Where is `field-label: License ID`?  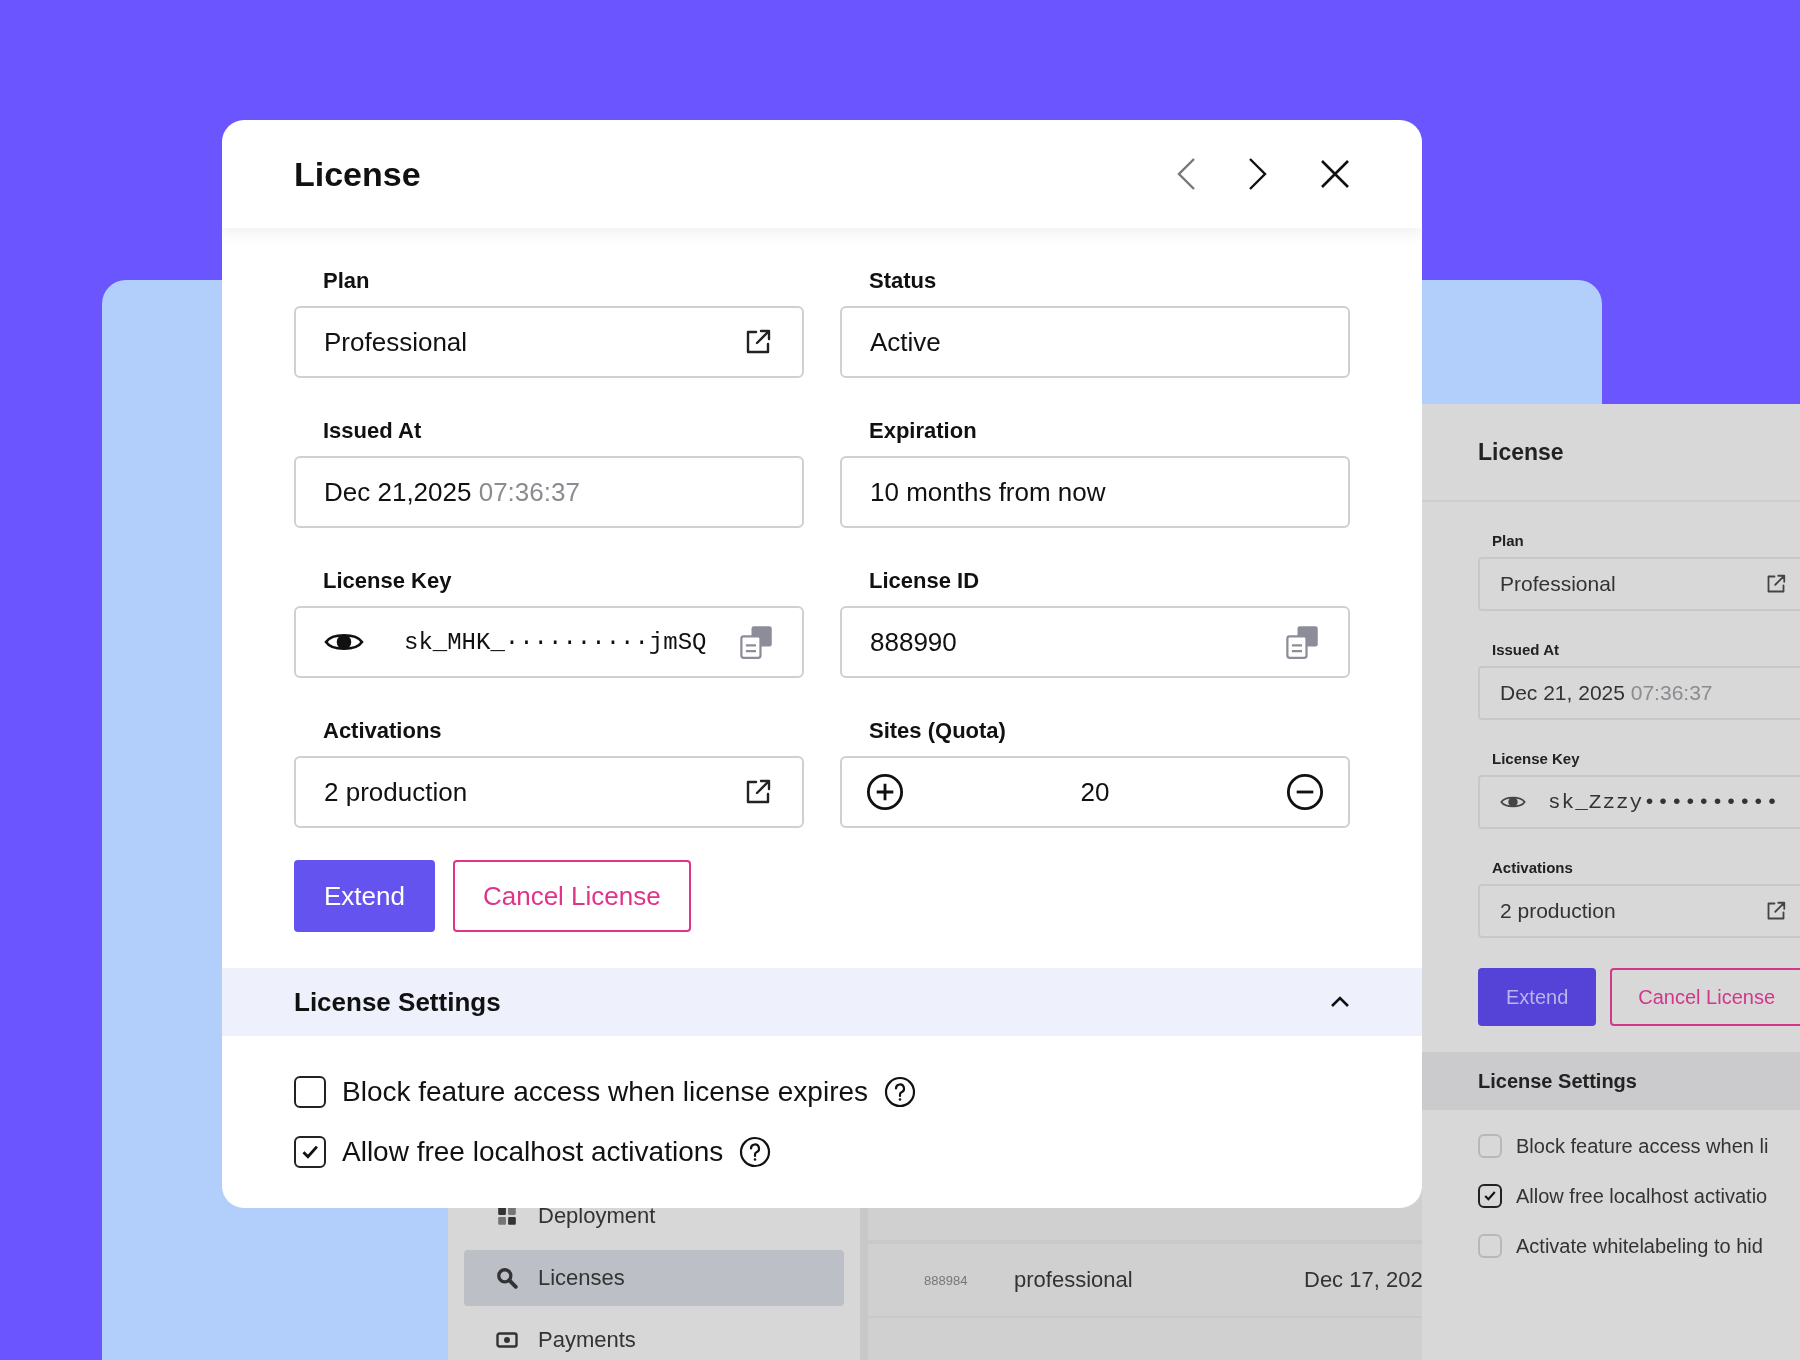
field-label: License ID is located at coordinates (925, 581).